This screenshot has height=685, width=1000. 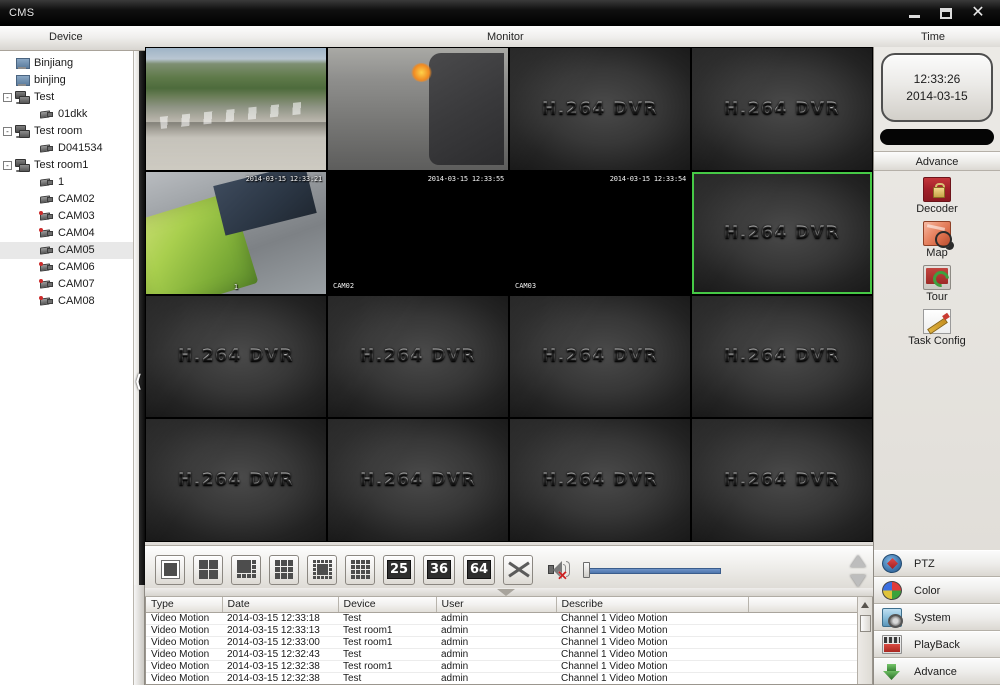 I want to click on right-menu-item-ptz: PTZ, so click(x=937, y=563).